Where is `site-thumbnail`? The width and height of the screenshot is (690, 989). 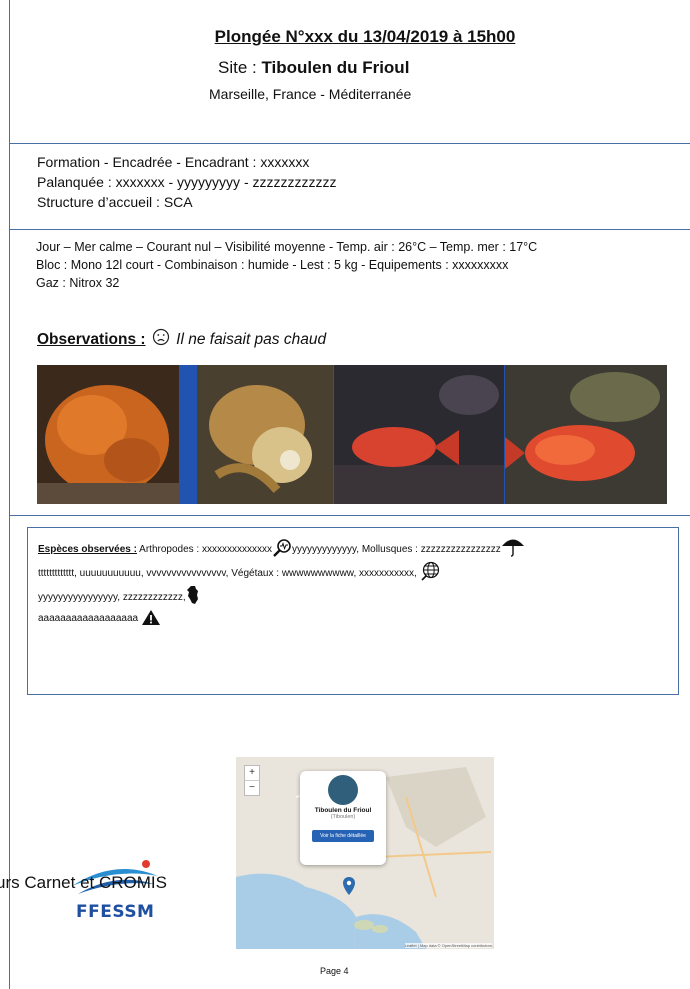 site-thumbnail is located at coordinates (343, 790).